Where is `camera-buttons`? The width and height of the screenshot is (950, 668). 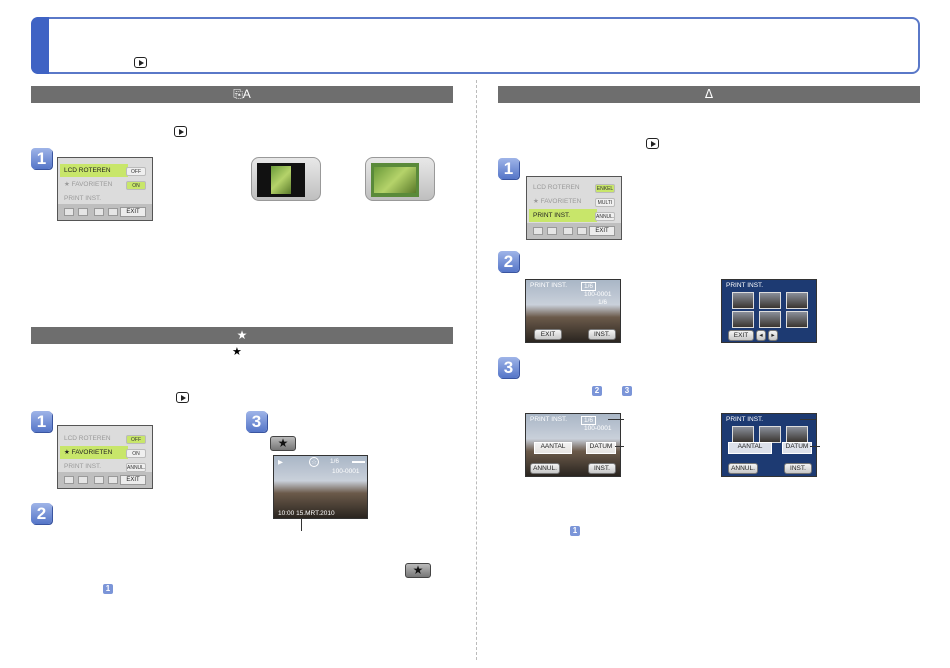
camera-buttons is located at coordinates (312, 180).